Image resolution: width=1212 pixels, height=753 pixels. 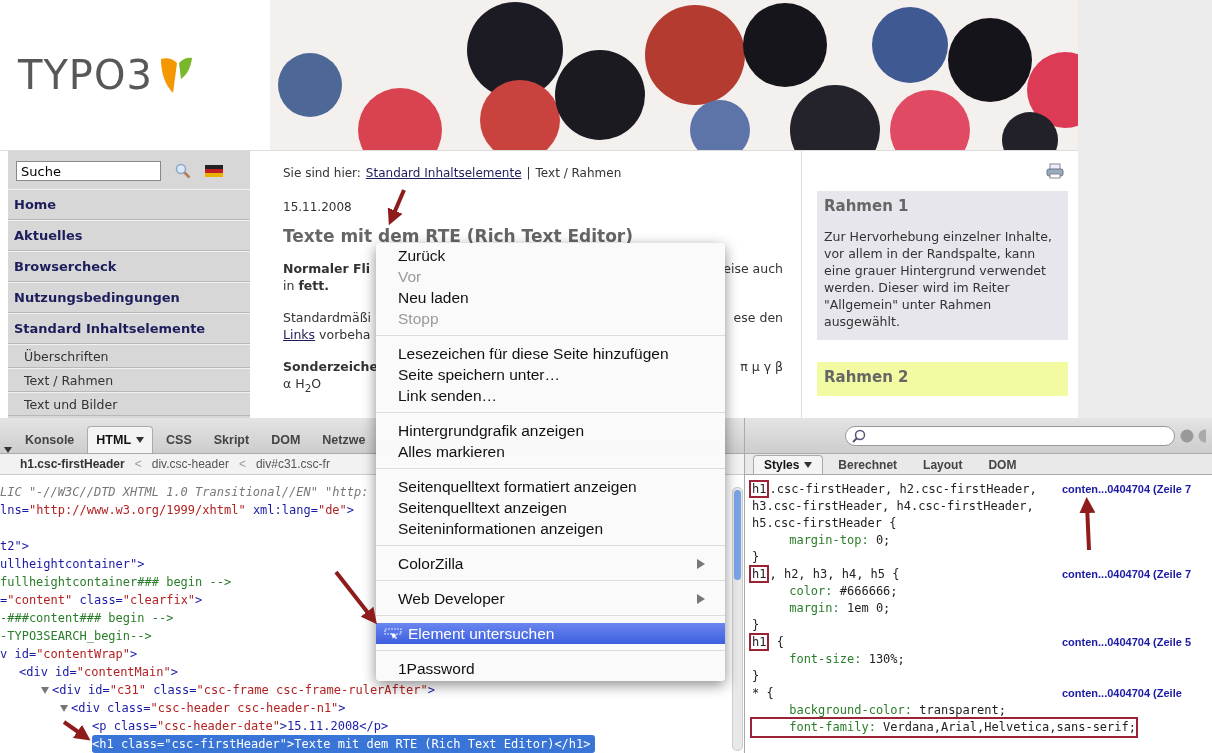 I want to click on code-line: fullheightcontainer### begin -->, so click(x=118, y=582).